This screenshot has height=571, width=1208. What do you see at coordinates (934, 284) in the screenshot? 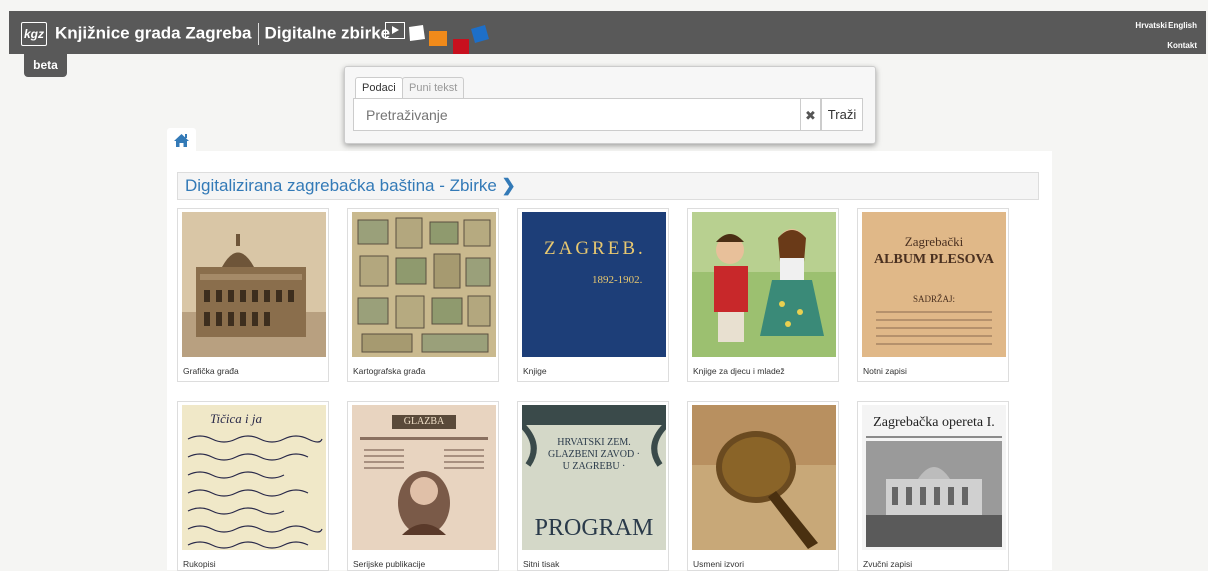
I see `collection-thumbnail: Zagrebački ALBUM PLESOVA SADRŽAJ:` at bounding box center [934, 284].